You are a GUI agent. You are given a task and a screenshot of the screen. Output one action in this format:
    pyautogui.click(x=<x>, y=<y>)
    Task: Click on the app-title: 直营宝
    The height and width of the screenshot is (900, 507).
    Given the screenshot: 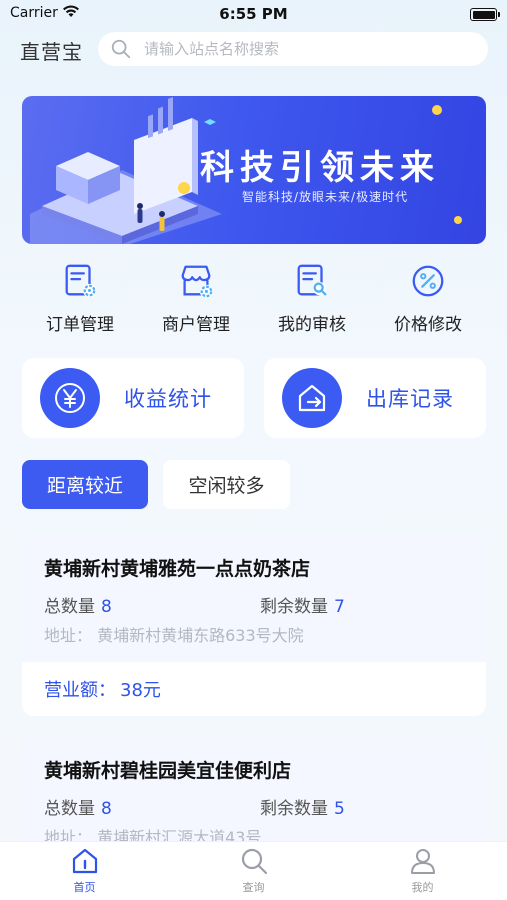 What is the action you would take?
    pyautogui.click(x=51, y=52)
    